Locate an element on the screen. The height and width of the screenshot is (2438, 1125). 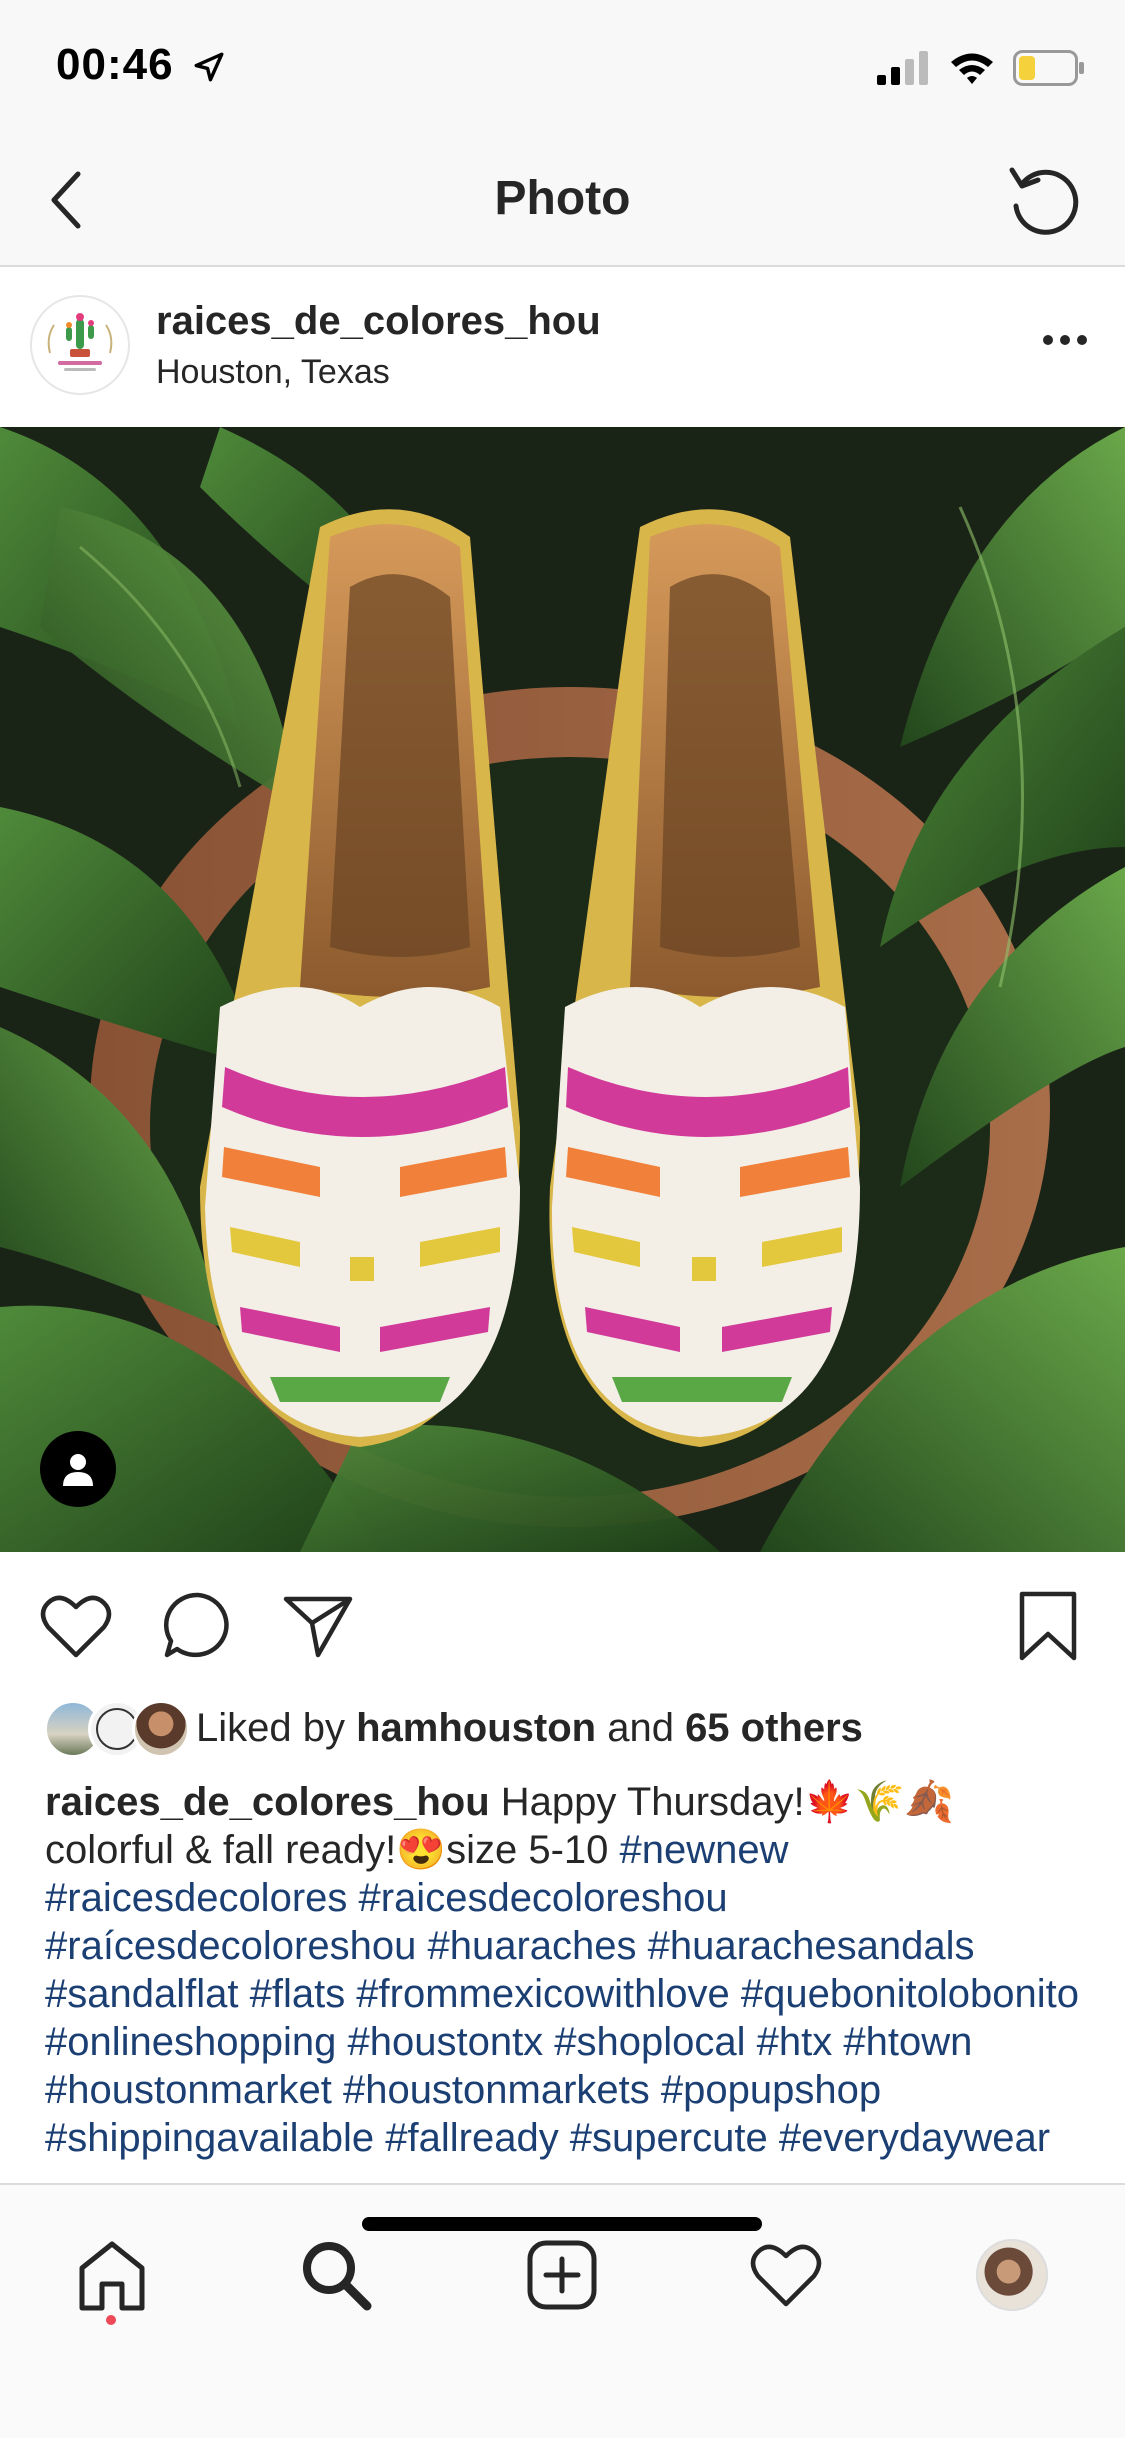
profile-avatar is located at coordinates (1012, 2275).